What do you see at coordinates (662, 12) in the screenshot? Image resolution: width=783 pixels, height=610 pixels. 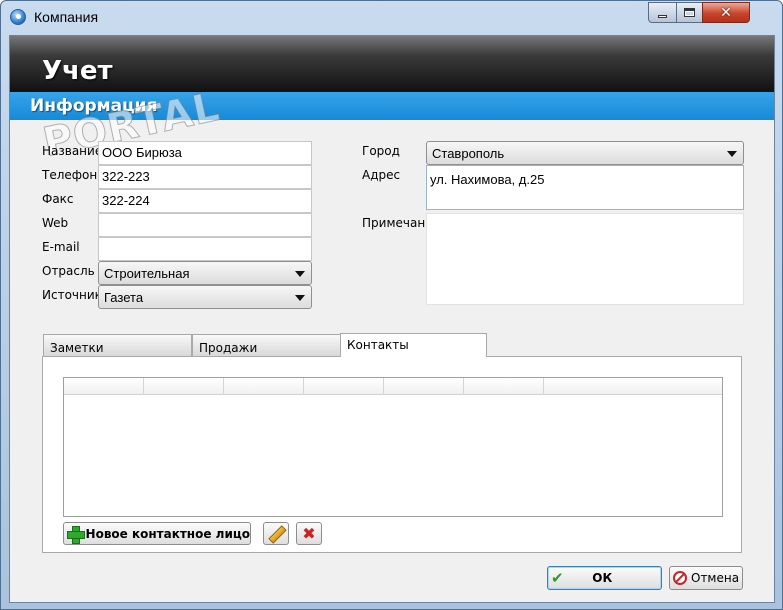 I see `minimize-button` at bounding box center [662, 12].